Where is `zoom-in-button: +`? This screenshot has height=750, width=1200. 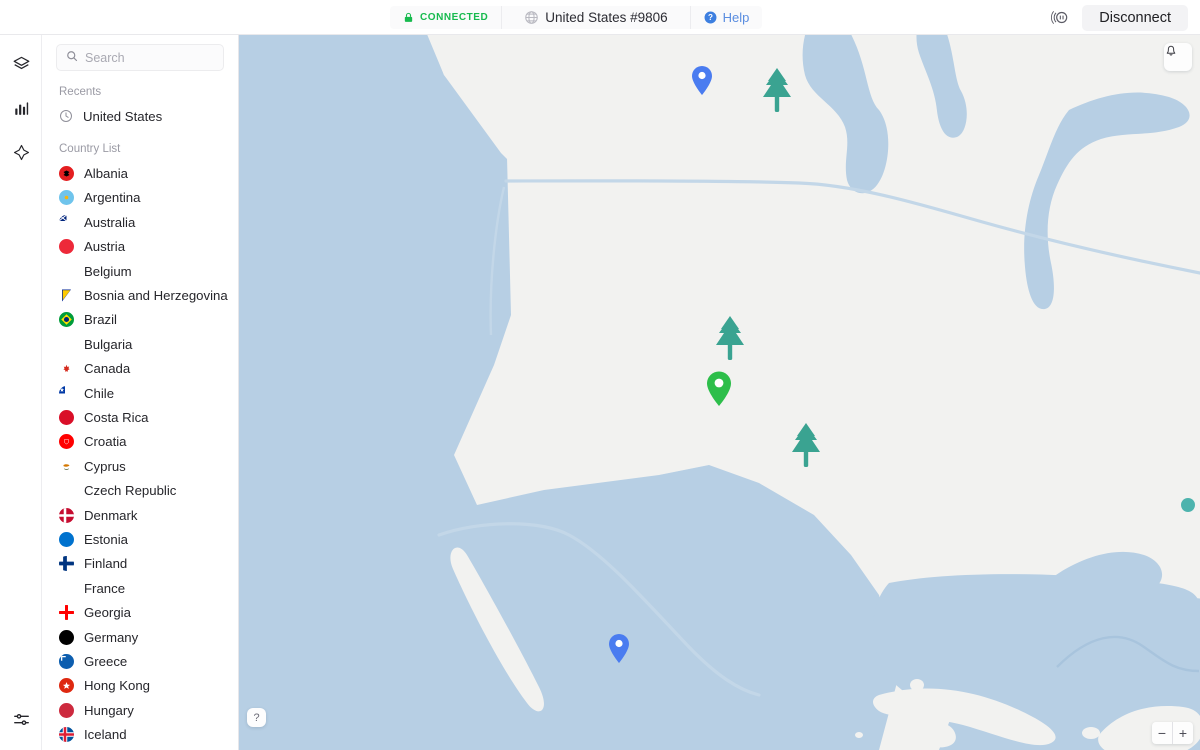
zoom-in-button: + is located at coordinates (1183, 733).